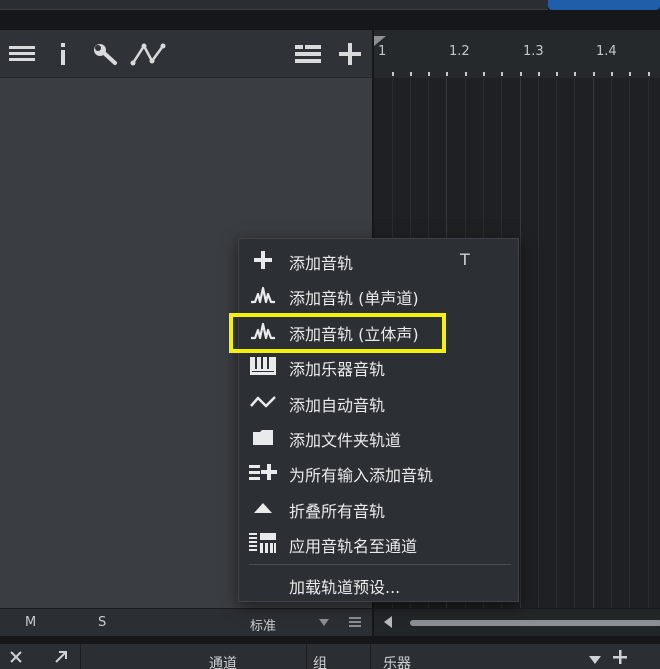  I want to click on automation-icon, so click(148, 54).